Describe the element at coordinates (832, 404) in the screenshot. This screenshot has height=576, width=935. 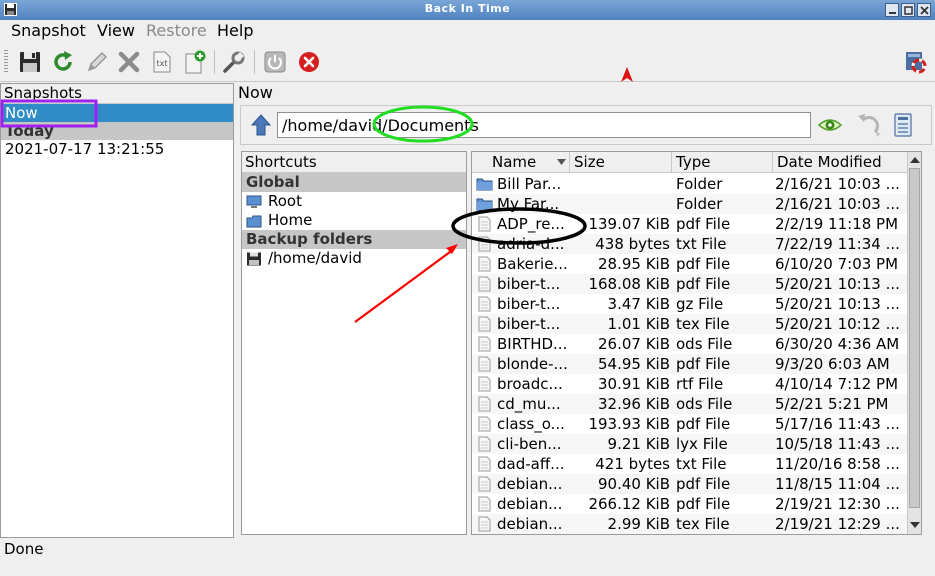
I see `file-date-modified: 5/2/21 5:21 PM` at that location.